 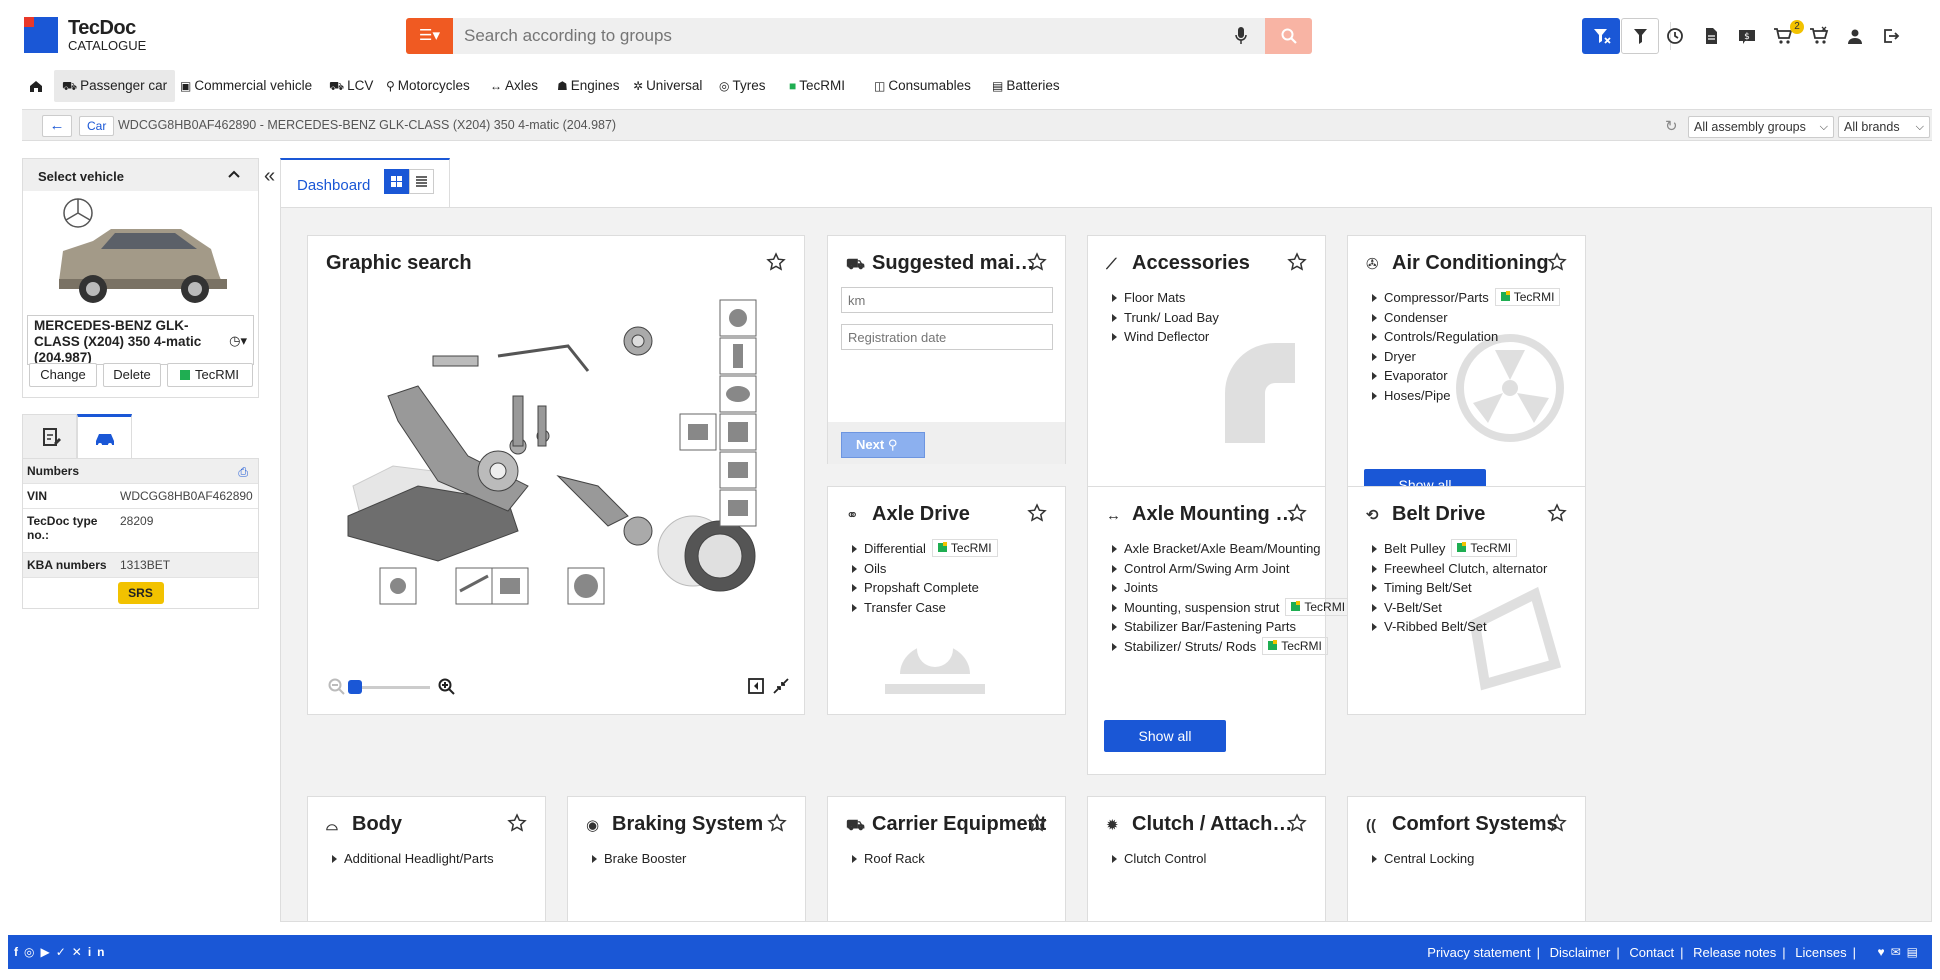 I want to click on logout-icon, so click(x=1891, y=36).